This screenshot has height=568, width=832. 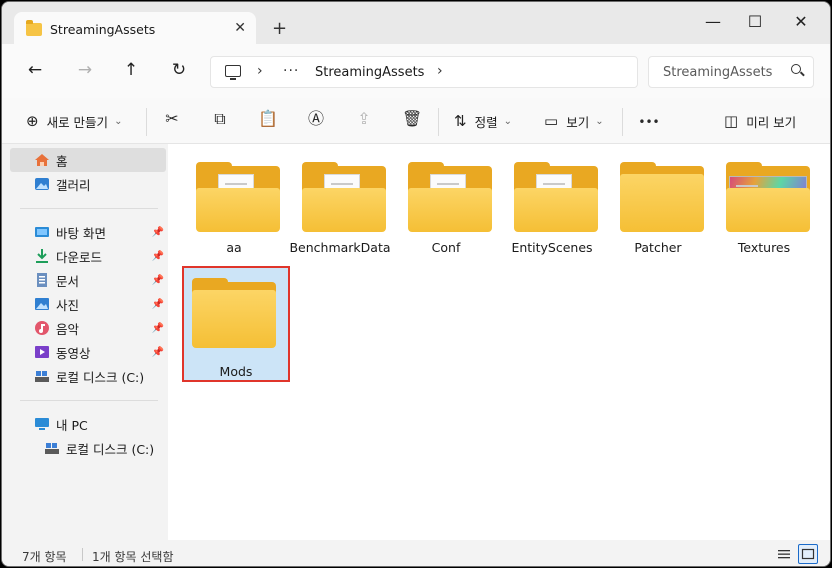 I want to click on more-options-icon: •••, so click(x=649, y=122).